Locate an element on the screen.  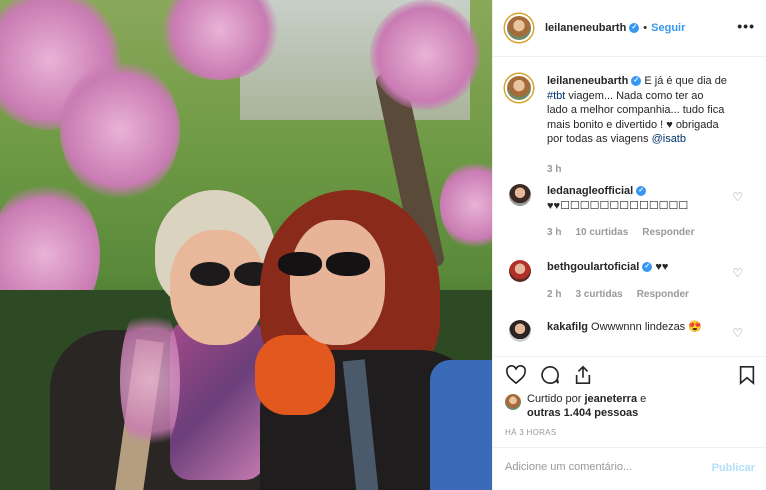
comment-text: bethgoulartoficial ✓ ♥♥ is located at coordinates (637, 267).